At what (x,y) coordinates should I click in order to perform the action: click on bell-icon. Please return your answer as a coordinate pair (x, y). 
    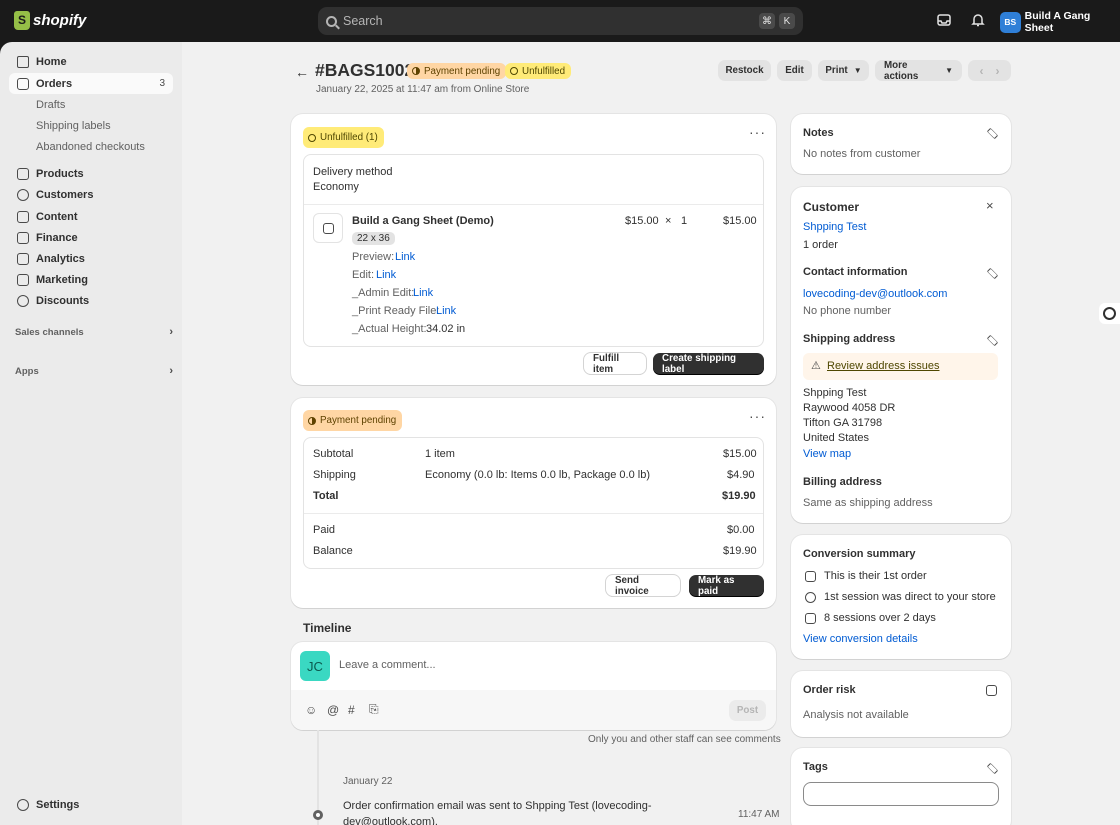
    Looking at the image, I should click on (978, 21).